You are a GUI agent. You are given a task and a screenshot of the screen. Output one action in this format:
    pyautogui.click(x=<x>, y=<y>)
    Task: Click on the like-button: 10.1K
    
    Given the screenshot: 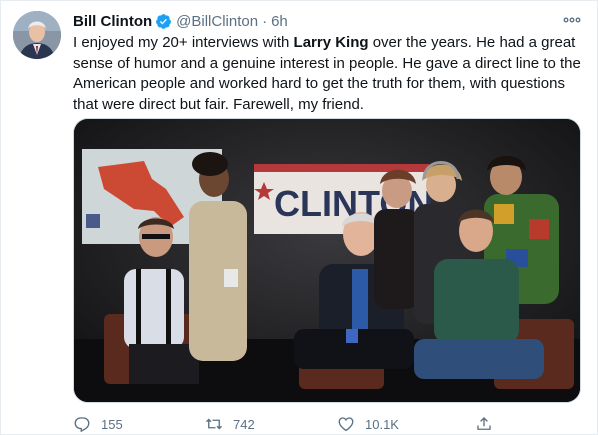 What is the action you would take?
    pyautogui.click(x=368, y=424)
    